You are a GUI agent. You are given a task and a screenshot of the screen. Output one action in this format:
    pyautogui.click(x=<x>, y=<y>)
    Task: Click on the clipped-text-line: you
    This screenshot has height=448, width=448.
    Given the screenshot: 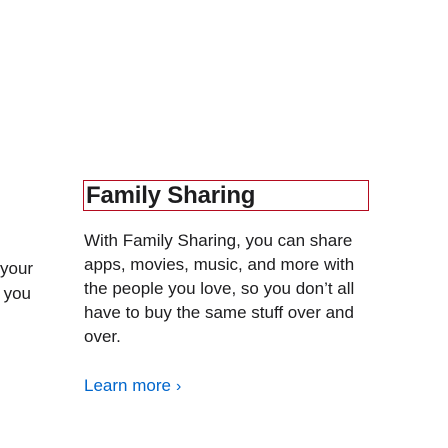 What is the action you would take?
    pyautogui.click(x=17, y=293)
    